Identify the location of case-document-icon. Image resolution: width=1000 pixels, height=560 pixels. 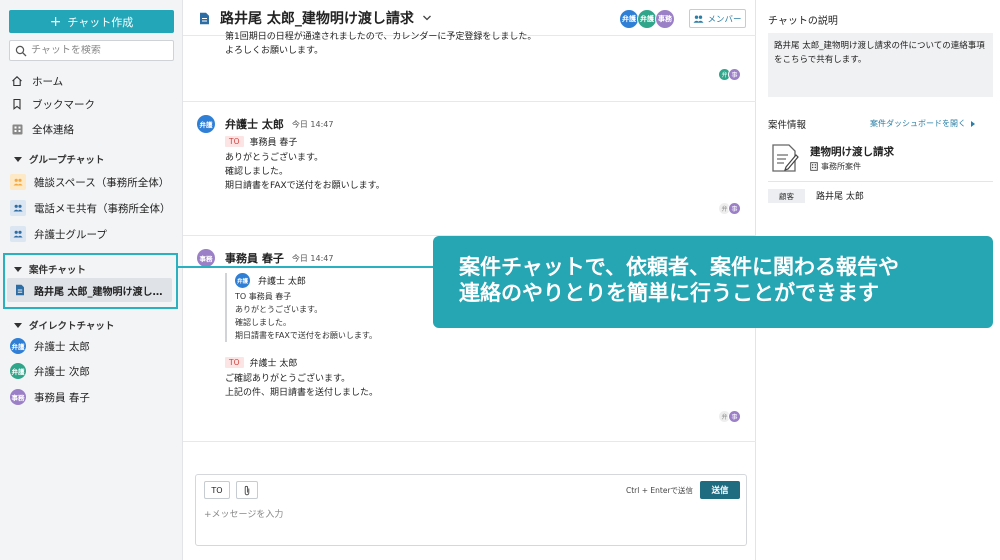
(785, 159).